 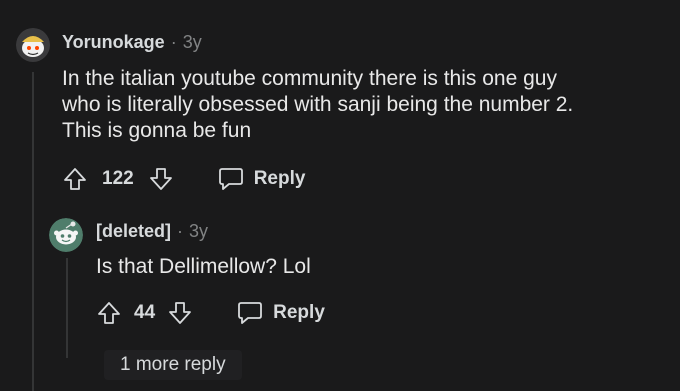 I want to click on avatar-yorunokage, so click(x=33, y=45).